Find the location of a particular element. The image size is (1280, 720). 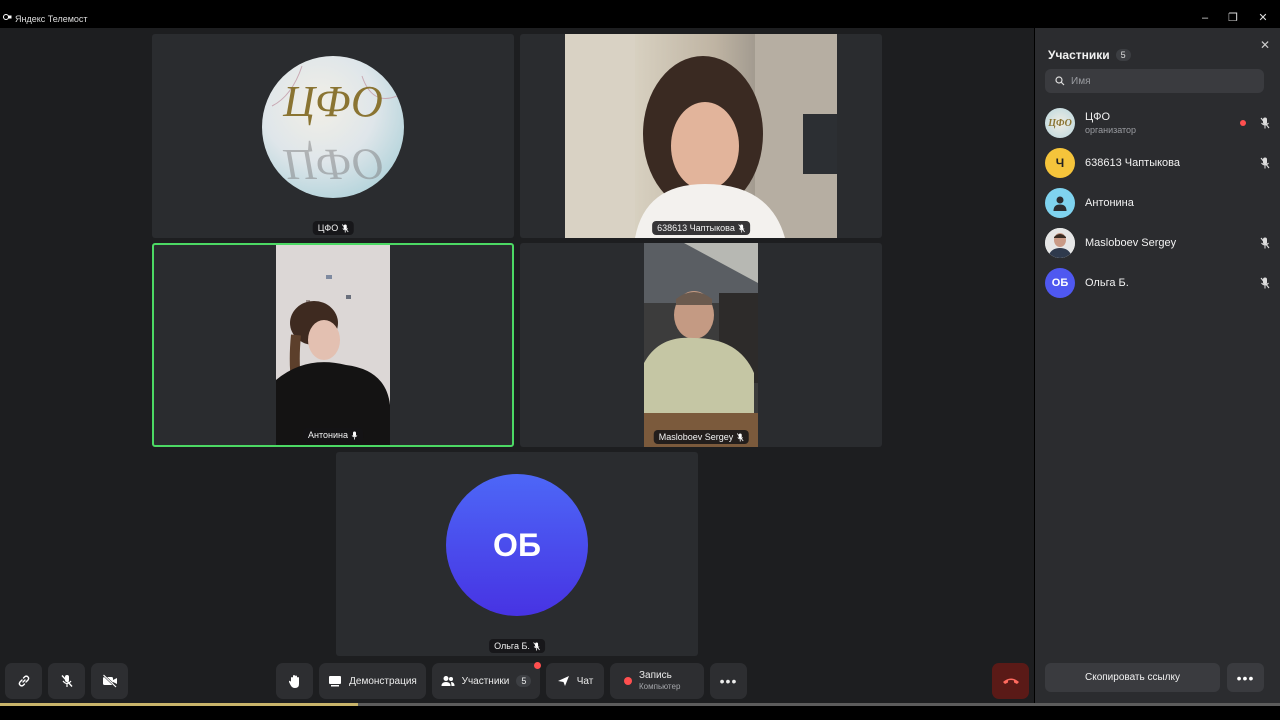

tile-name-tag: Ольга Б. is located at coordinates (517, 646).